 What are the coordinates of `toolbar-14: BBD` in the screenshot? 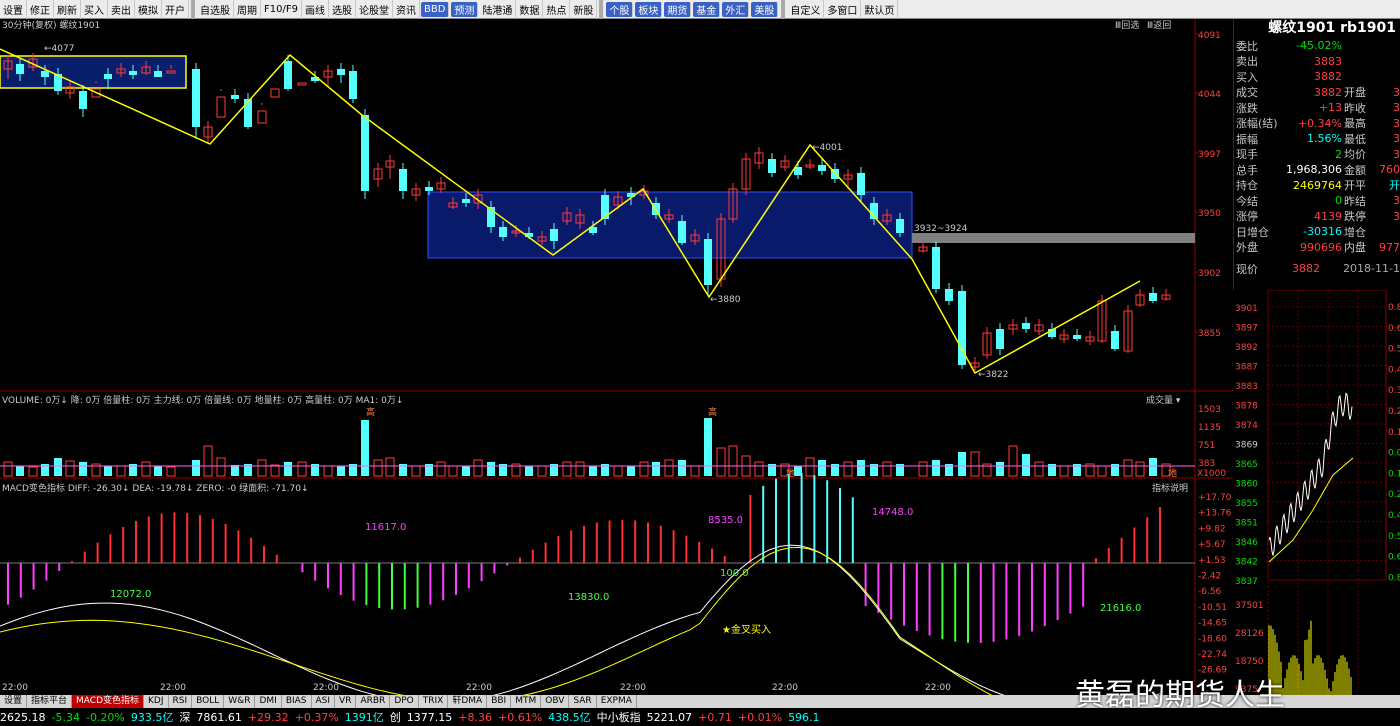 It's located at (435, 9).